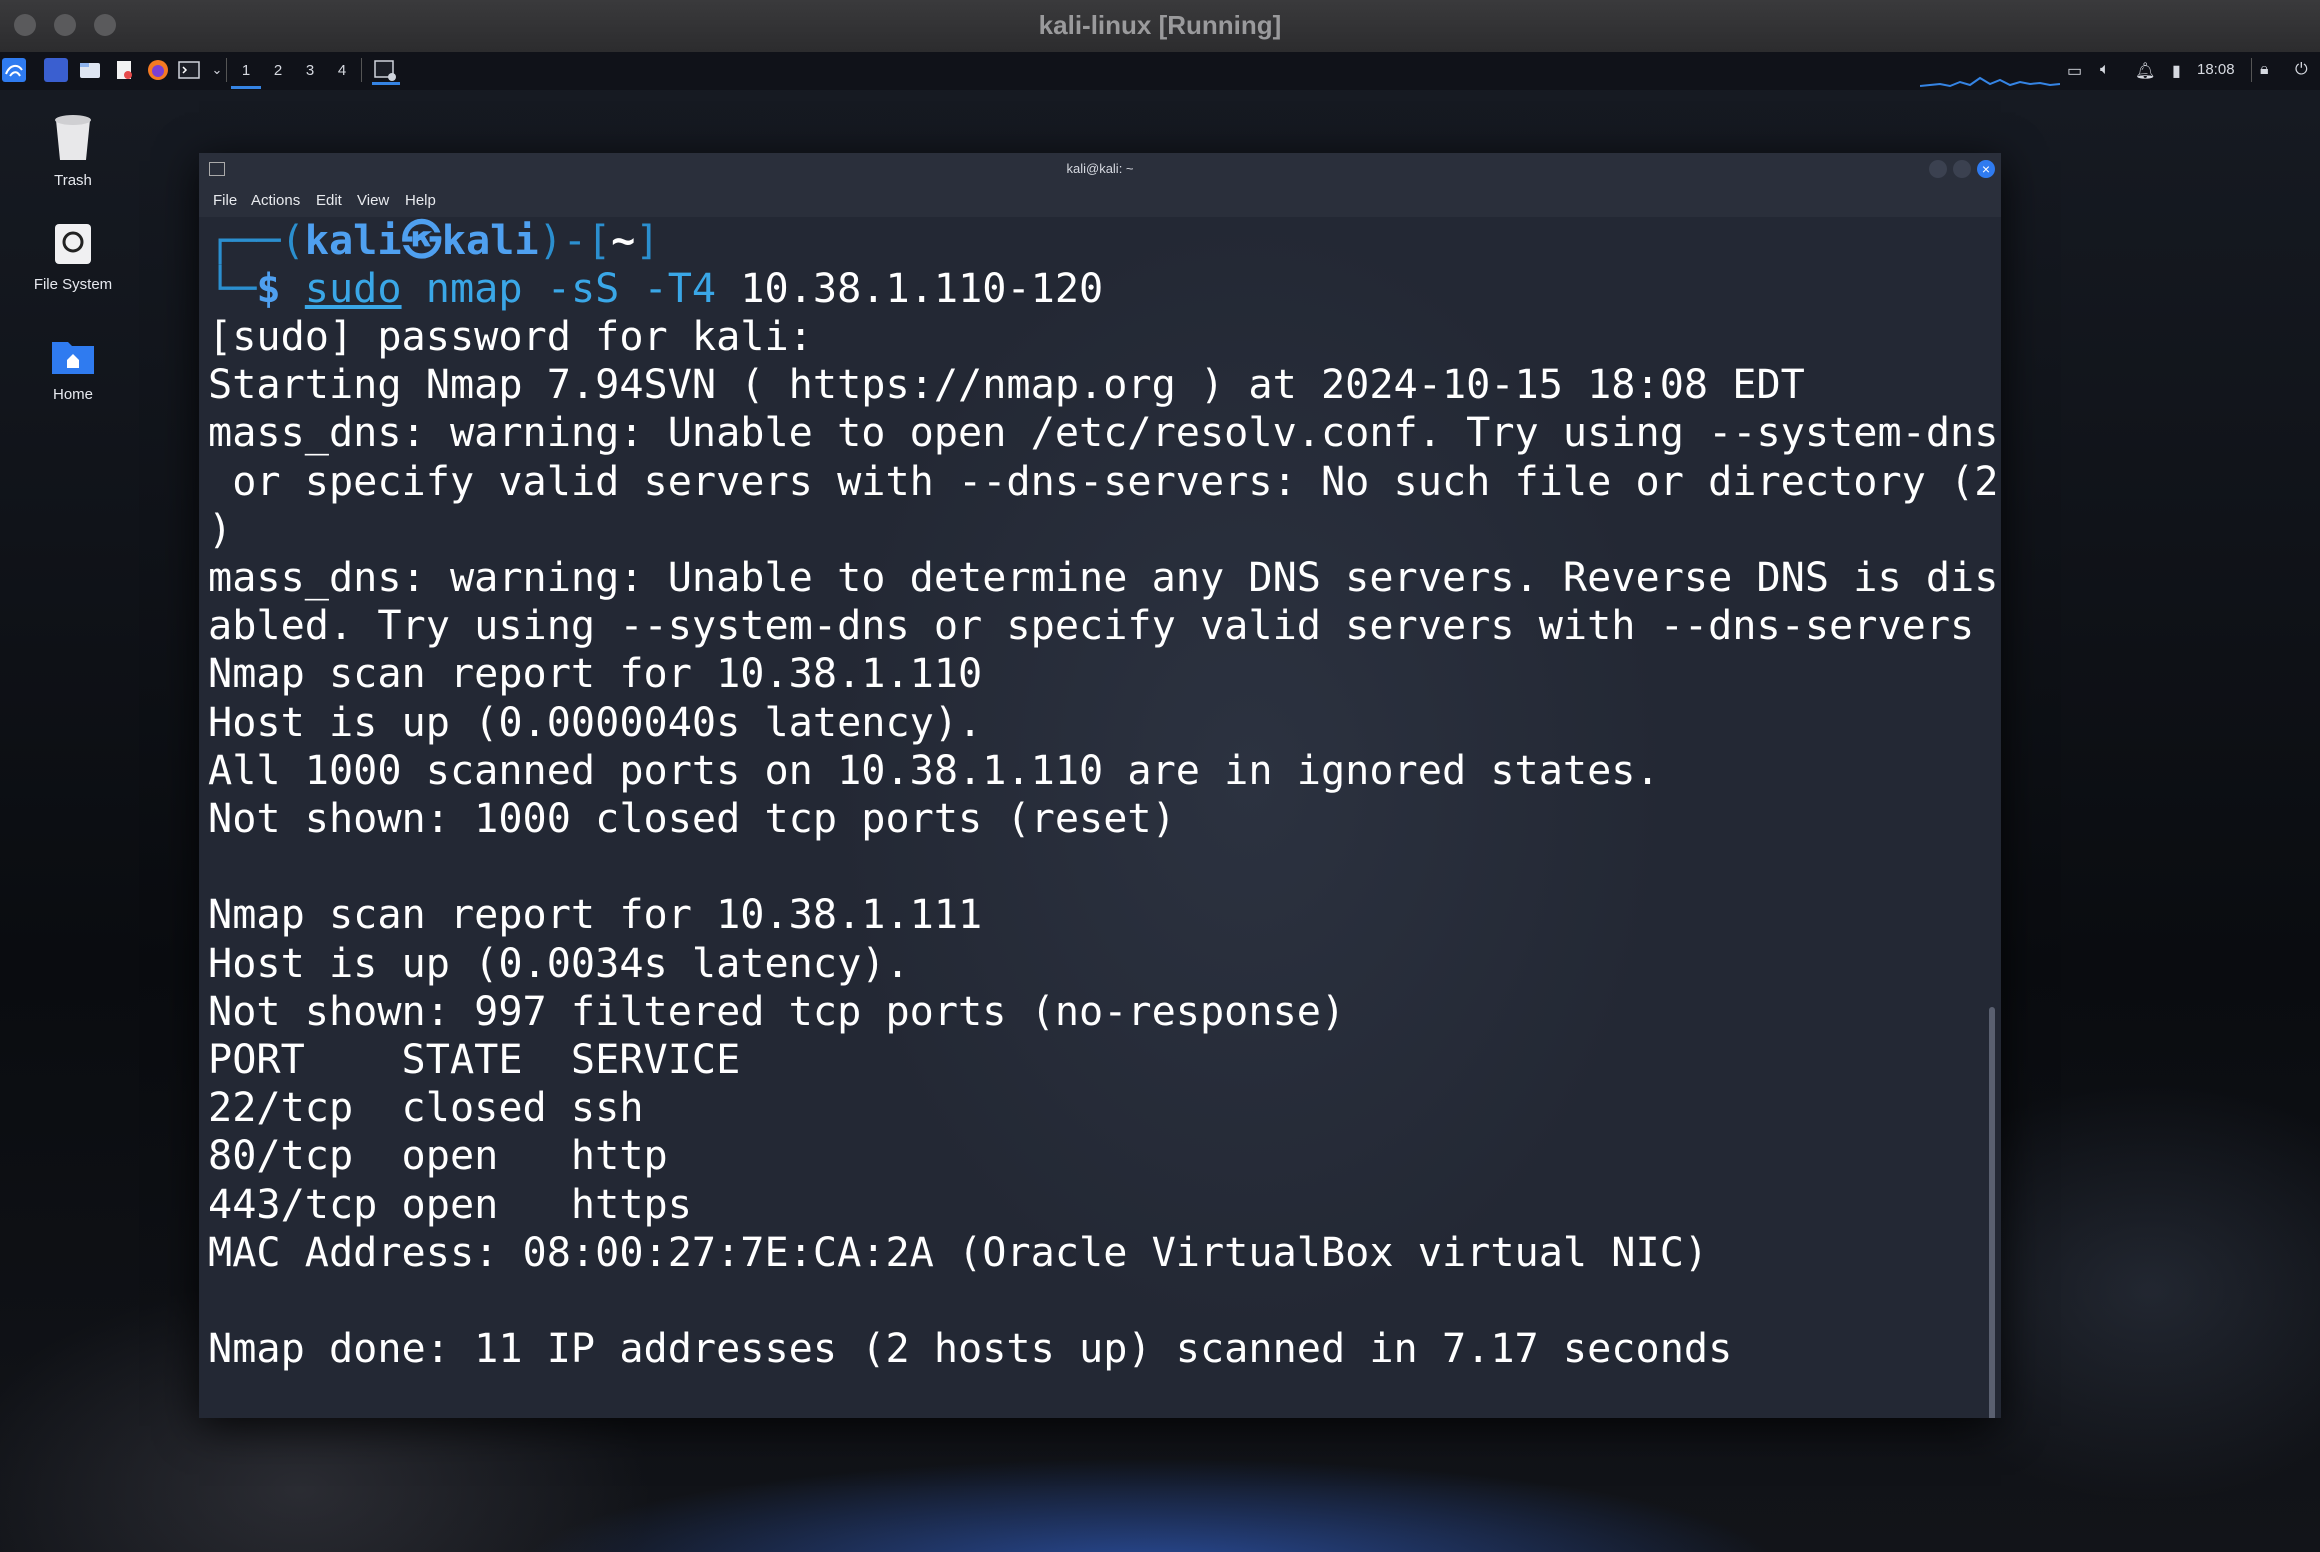 Image resolution: width=2320 pixels, height=1552 pixels. I want to click on power-icon: ⏻, so click(2301, 70).